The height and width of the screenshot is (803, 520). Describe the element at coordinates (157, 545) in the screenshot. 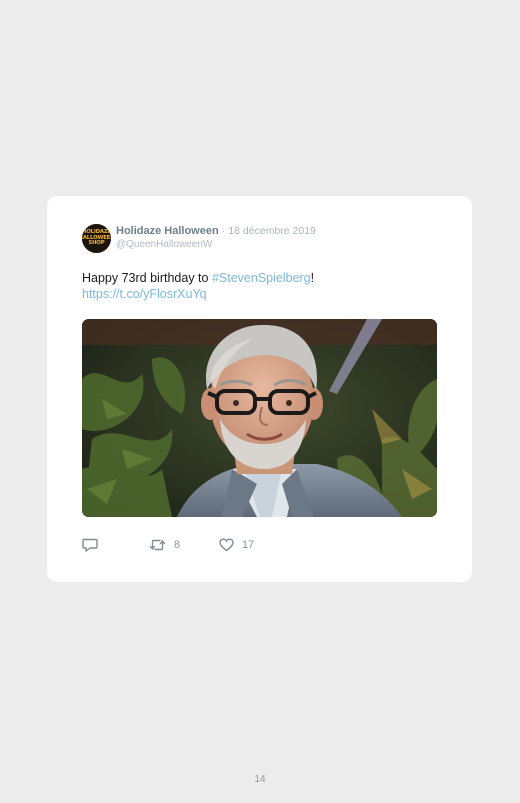

I see `retweet-icon` at that location.